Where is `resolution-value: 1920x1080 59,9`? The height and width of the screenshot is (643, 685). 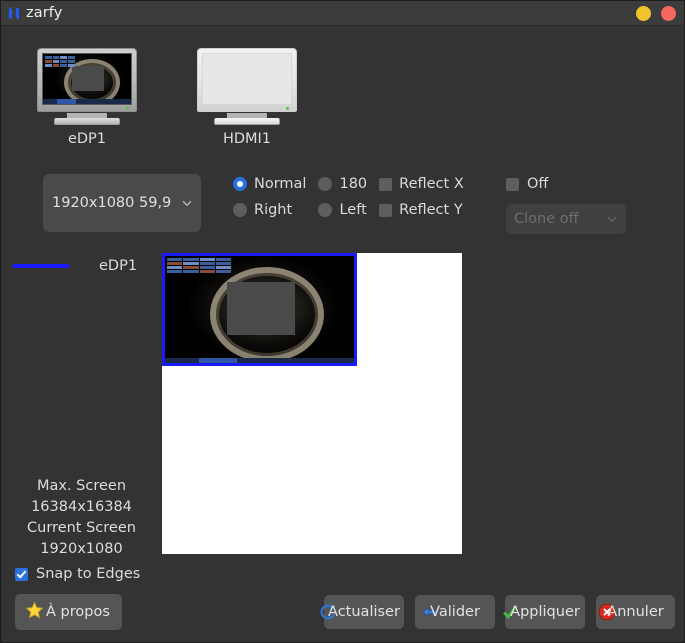 resolution-value: 1920x1080 59,9 is located at coordinates (112, 203).